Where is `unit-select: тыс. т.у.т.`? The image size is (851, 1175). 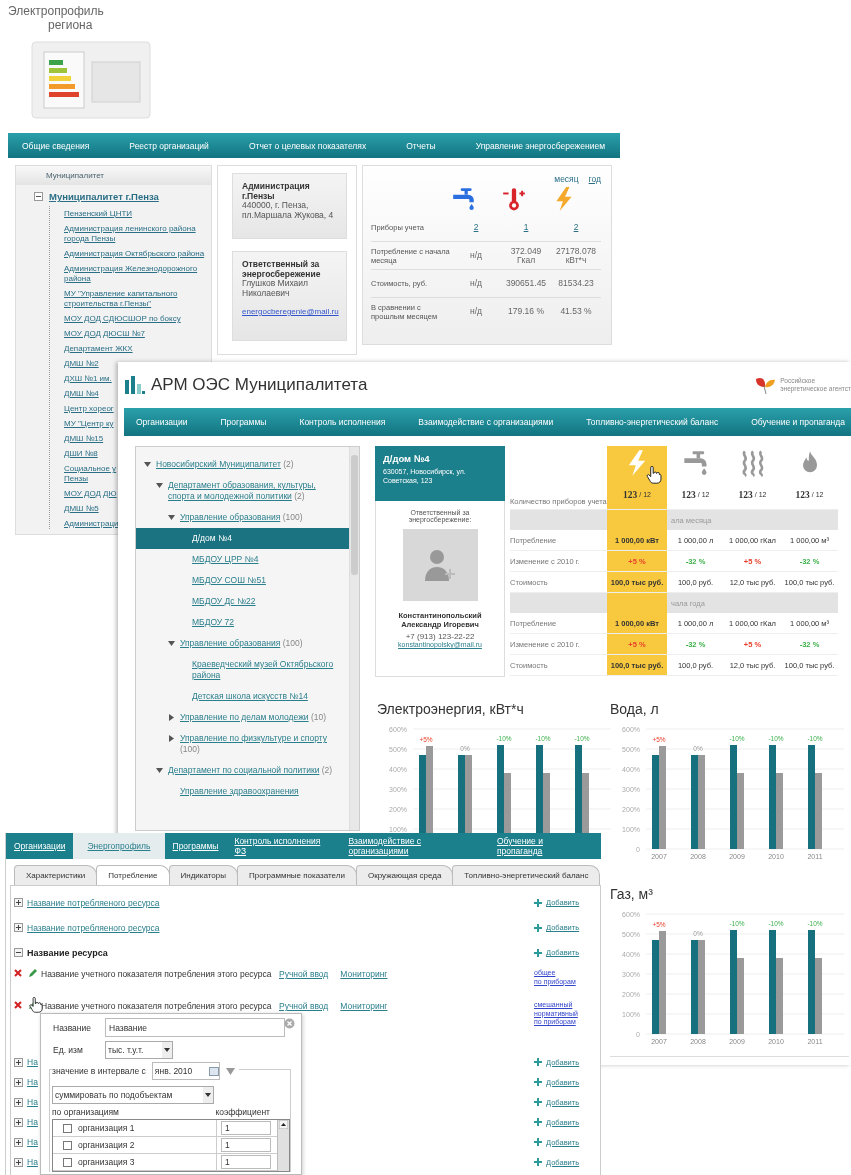
unit-select: тыс. т.у.т. is located at coordinates (139, 1050).